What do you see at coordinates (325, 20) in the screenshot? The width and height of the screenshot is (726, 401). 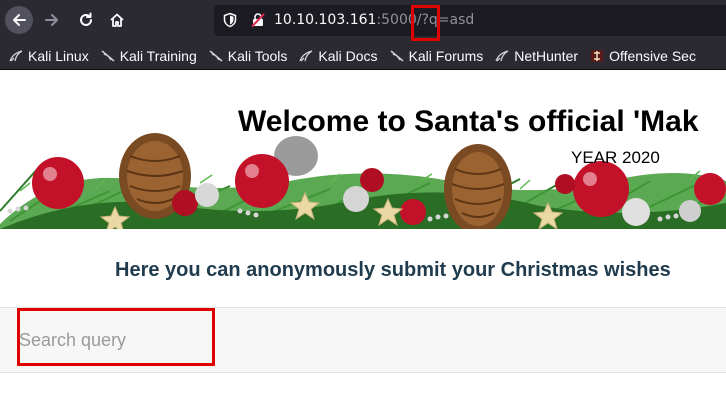 I see `url-host: 10.10.103.161` at bounding box center [325, 20].